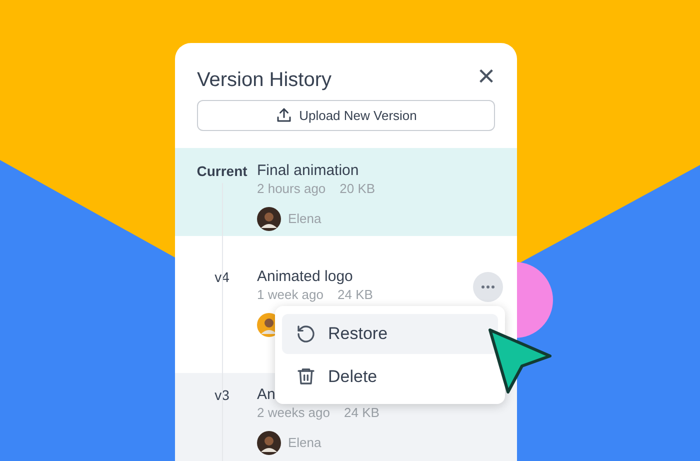 The image size is (700, 461). What do you see at coordinates (222, 395) in the screenshot?
I see `version-label: v3` at bounding box center [222, 395].